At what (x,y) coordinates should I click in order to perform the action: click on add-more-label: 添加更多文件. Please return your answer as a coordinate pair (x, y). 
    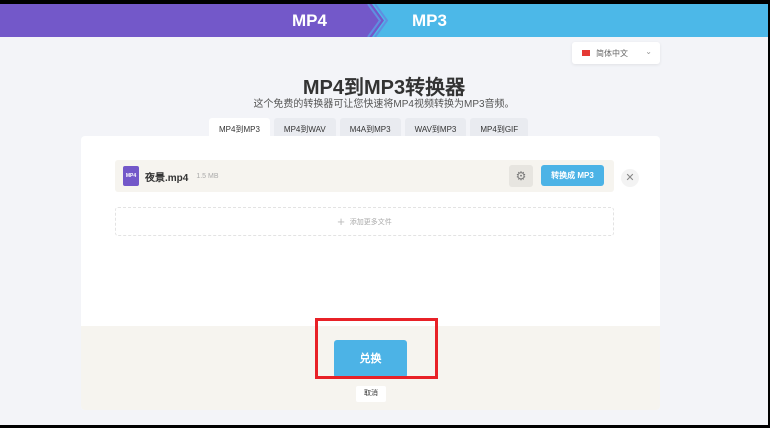
    Looking at the image, I should click on (370, 222).